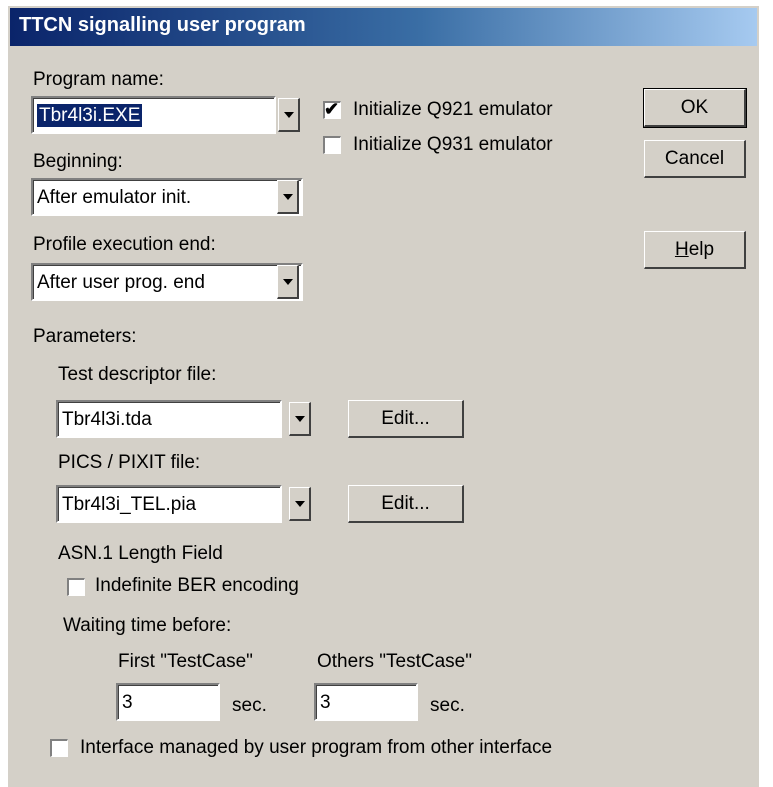  I want to click on help-button: Help, so click(695, 250).